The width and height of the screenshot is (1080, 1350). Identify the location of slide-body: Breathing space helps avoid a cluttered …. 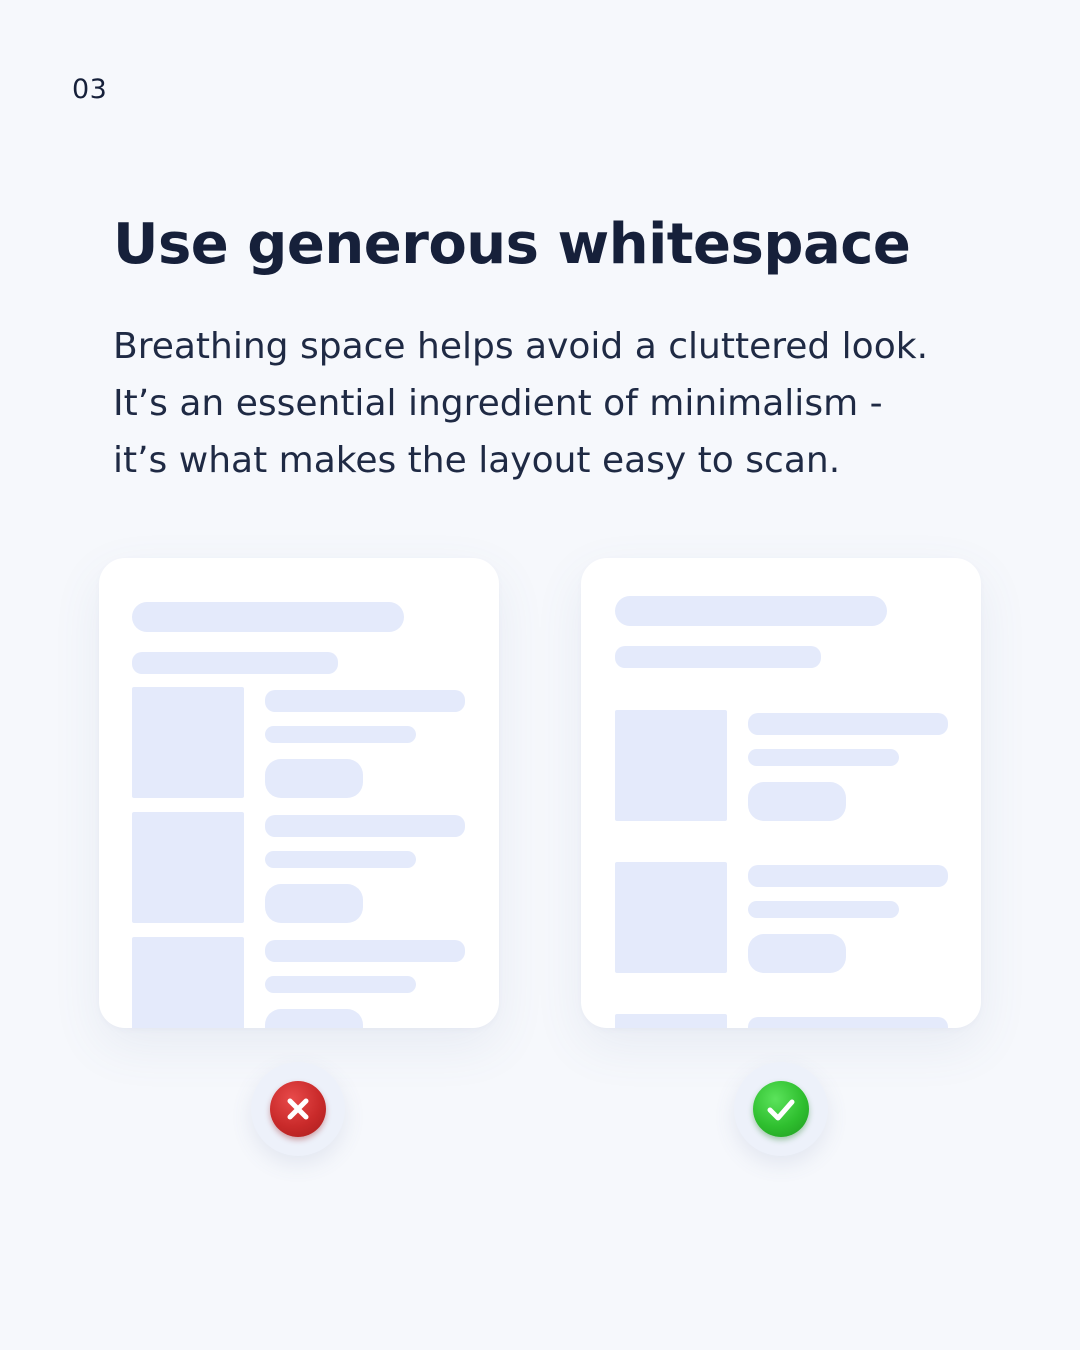
(563, 403).